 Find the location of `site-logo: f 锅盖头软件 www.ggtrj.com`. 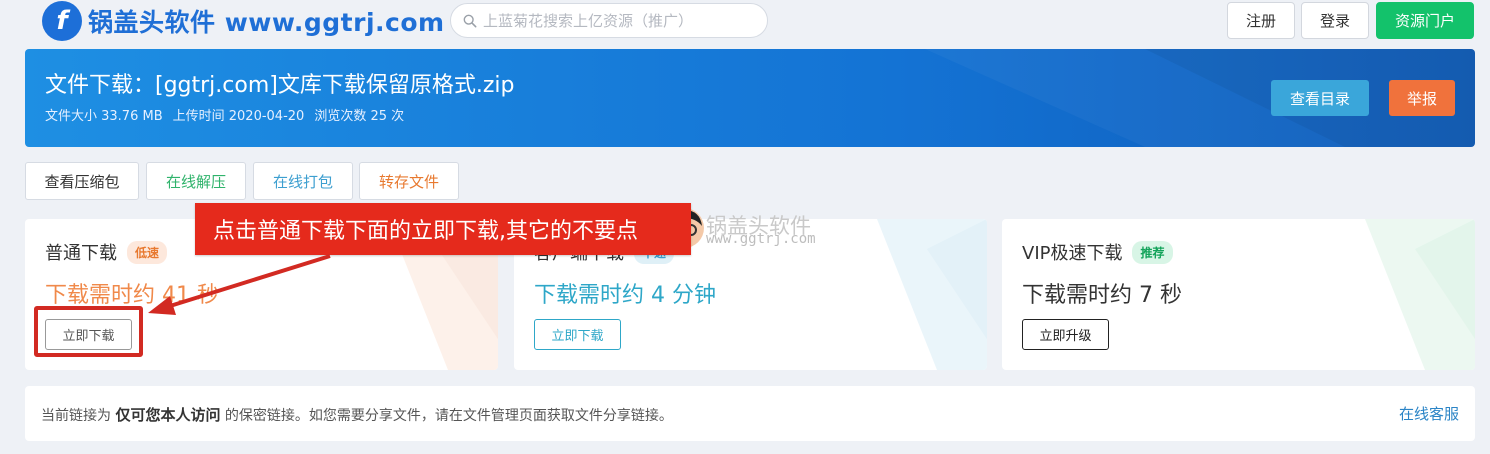

site-logo: f 锅盖头软件 www.ggtrj.com is located at coordinates (243, 21).